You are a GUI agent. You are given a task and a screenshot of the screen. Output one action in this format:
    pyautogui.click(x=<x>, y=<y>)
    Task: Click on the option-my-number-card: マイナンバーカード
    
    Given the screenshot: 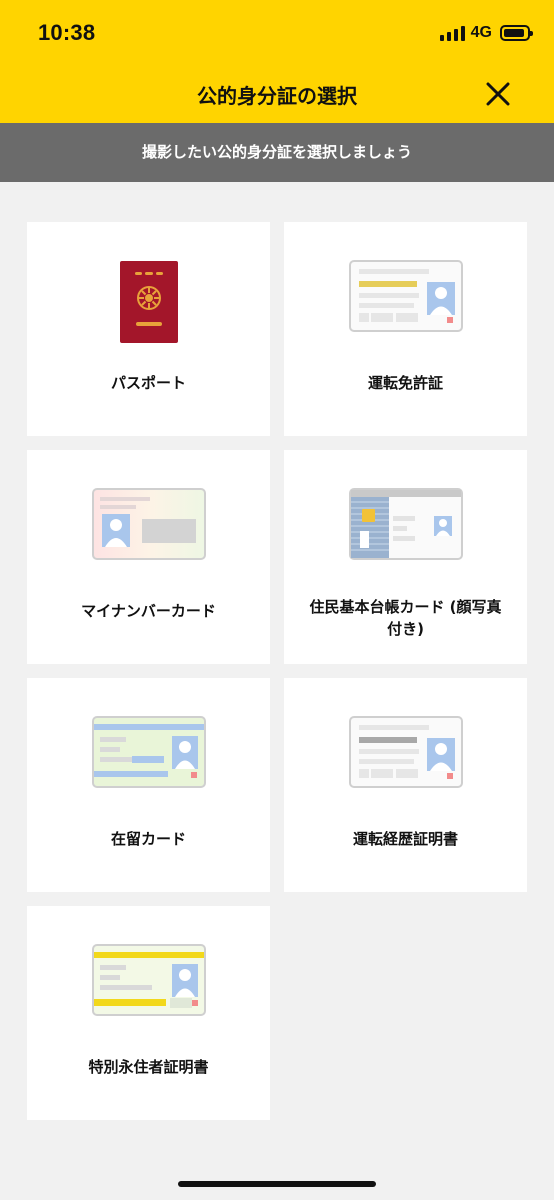 What is the action you would take?
    pyautogui.click(x=148, y=557)
    